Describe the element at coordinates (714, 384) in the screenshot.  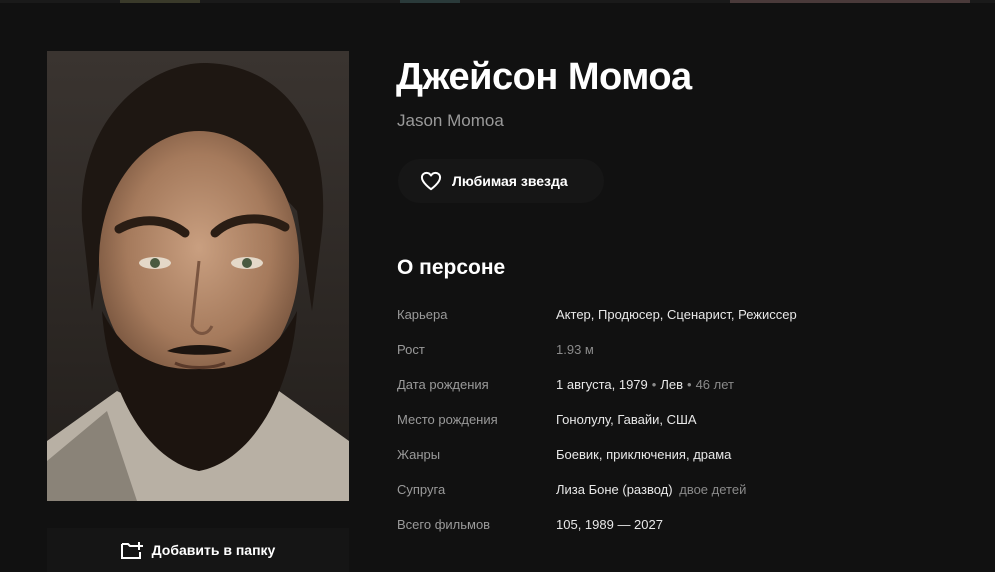
I see `age: 46 лет` at that location.